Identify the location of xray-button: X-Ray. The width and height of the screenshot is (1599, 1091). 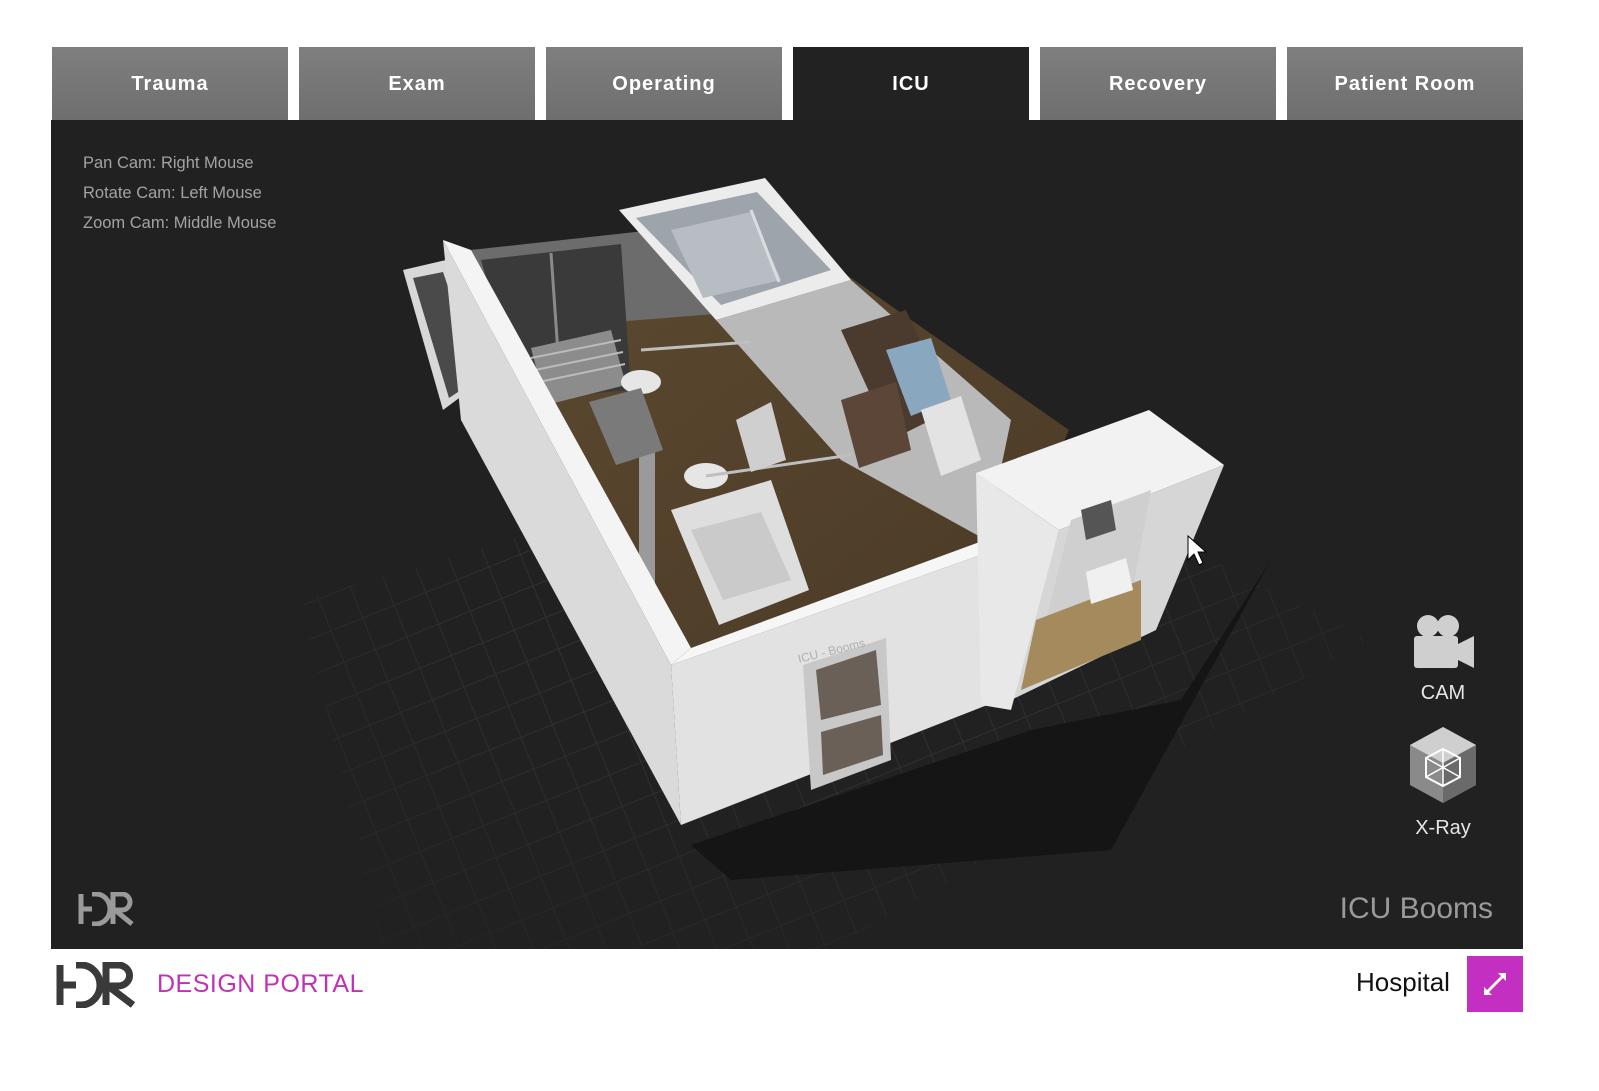
(1443, 782).